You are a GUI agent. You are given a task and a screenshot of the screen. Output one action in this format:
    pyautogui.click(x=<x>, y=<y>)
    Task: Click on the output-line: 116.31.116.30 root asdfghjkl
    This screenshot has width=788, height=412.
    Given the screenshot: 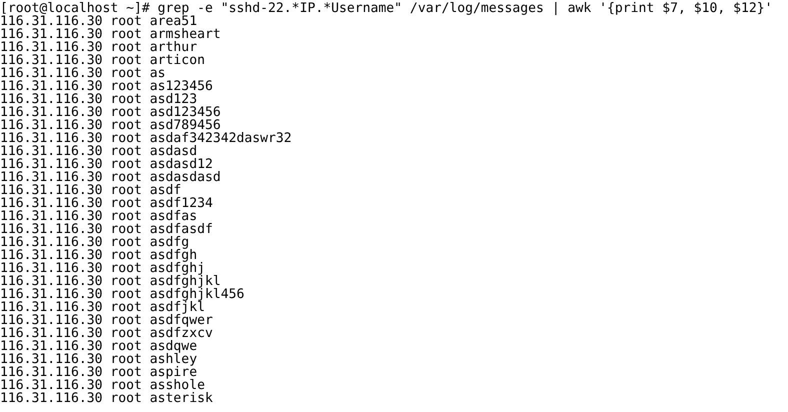 What is the action you would take?
    pyautogui.click(x=110, y=281)
    